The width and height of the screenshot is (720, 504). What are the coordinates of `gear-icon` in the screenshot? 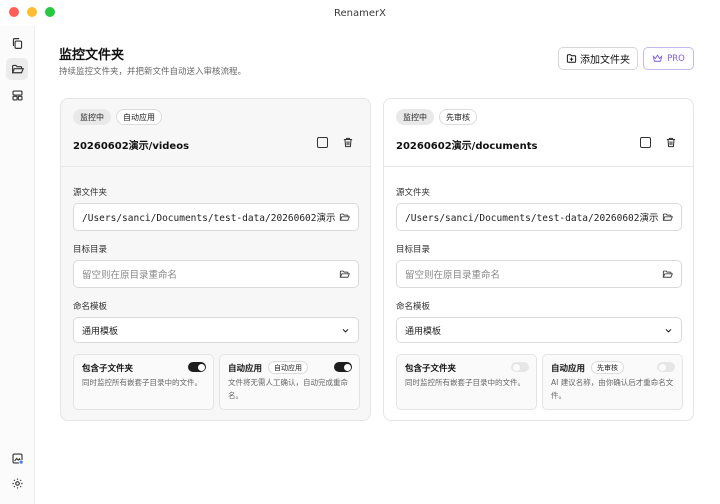 It's located at (17, 483).